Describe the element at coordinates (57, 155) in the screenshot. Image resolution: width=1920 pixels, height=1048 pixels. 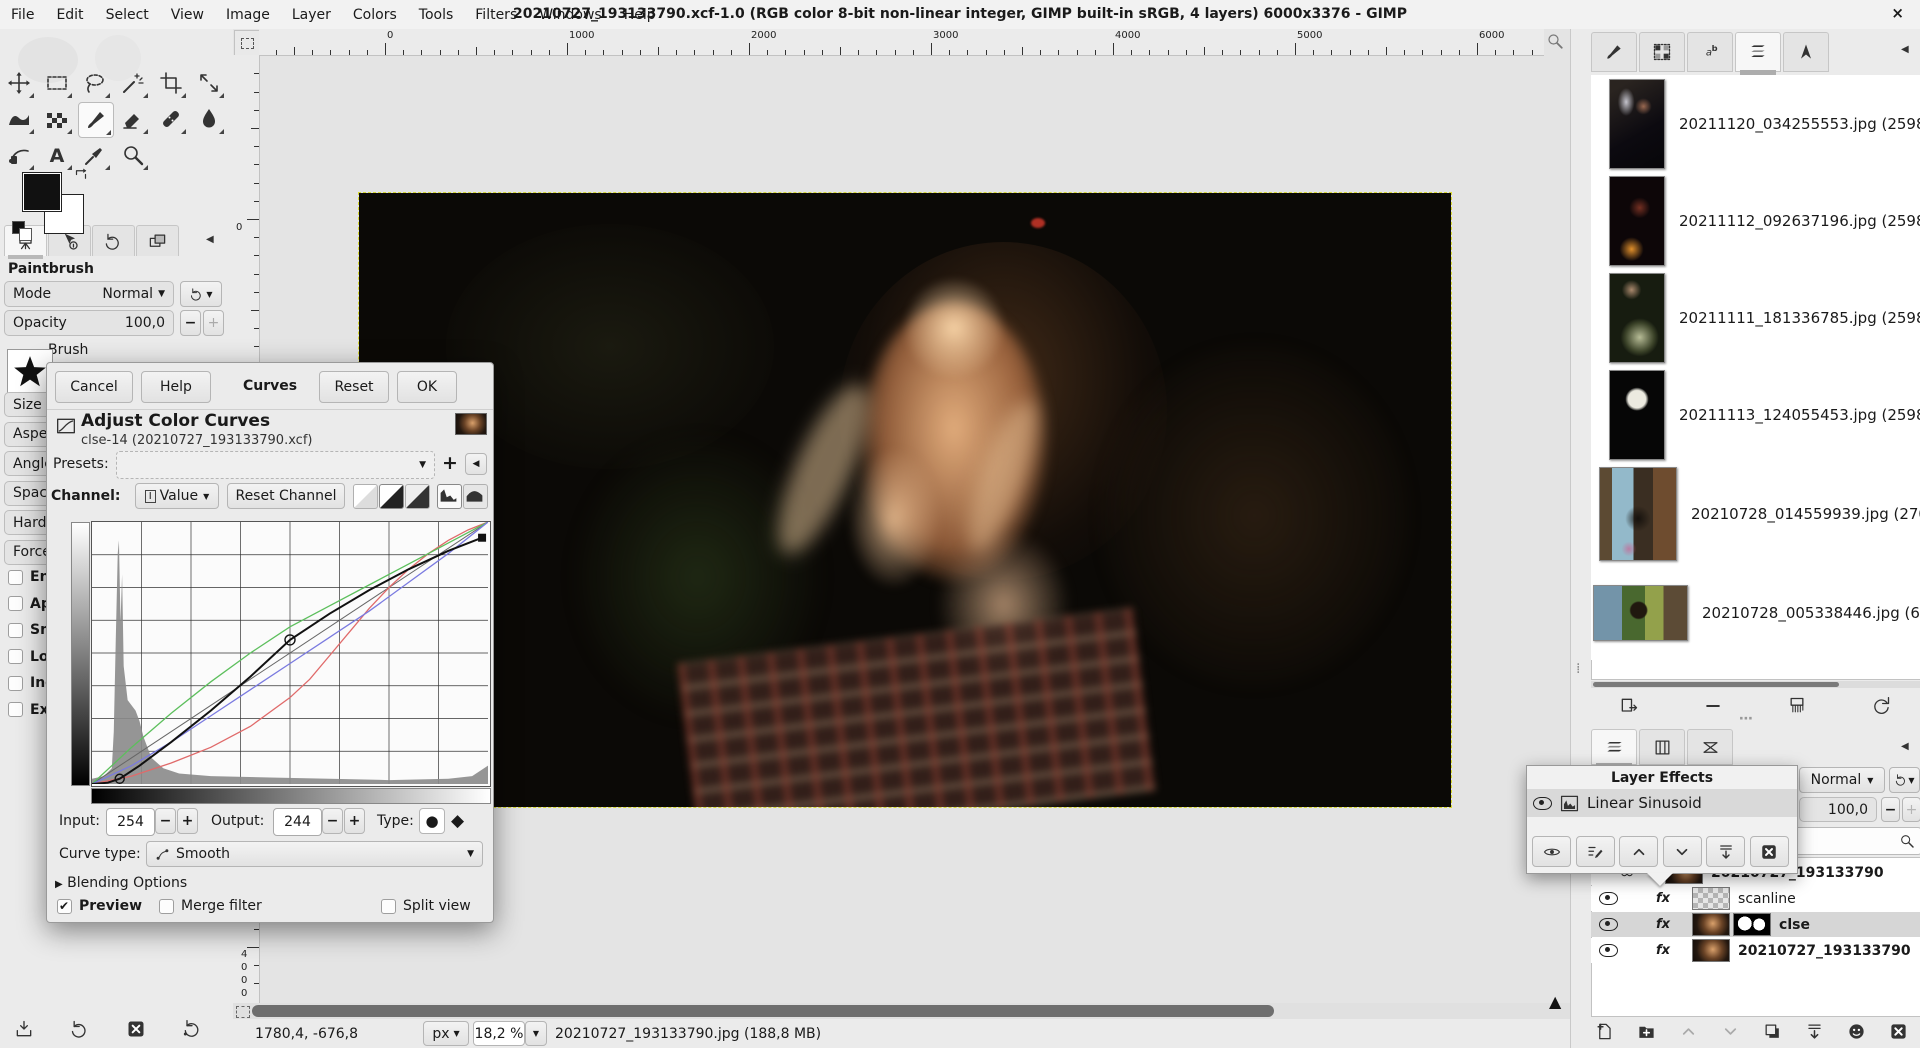
I see `tool-text: A` at that location.